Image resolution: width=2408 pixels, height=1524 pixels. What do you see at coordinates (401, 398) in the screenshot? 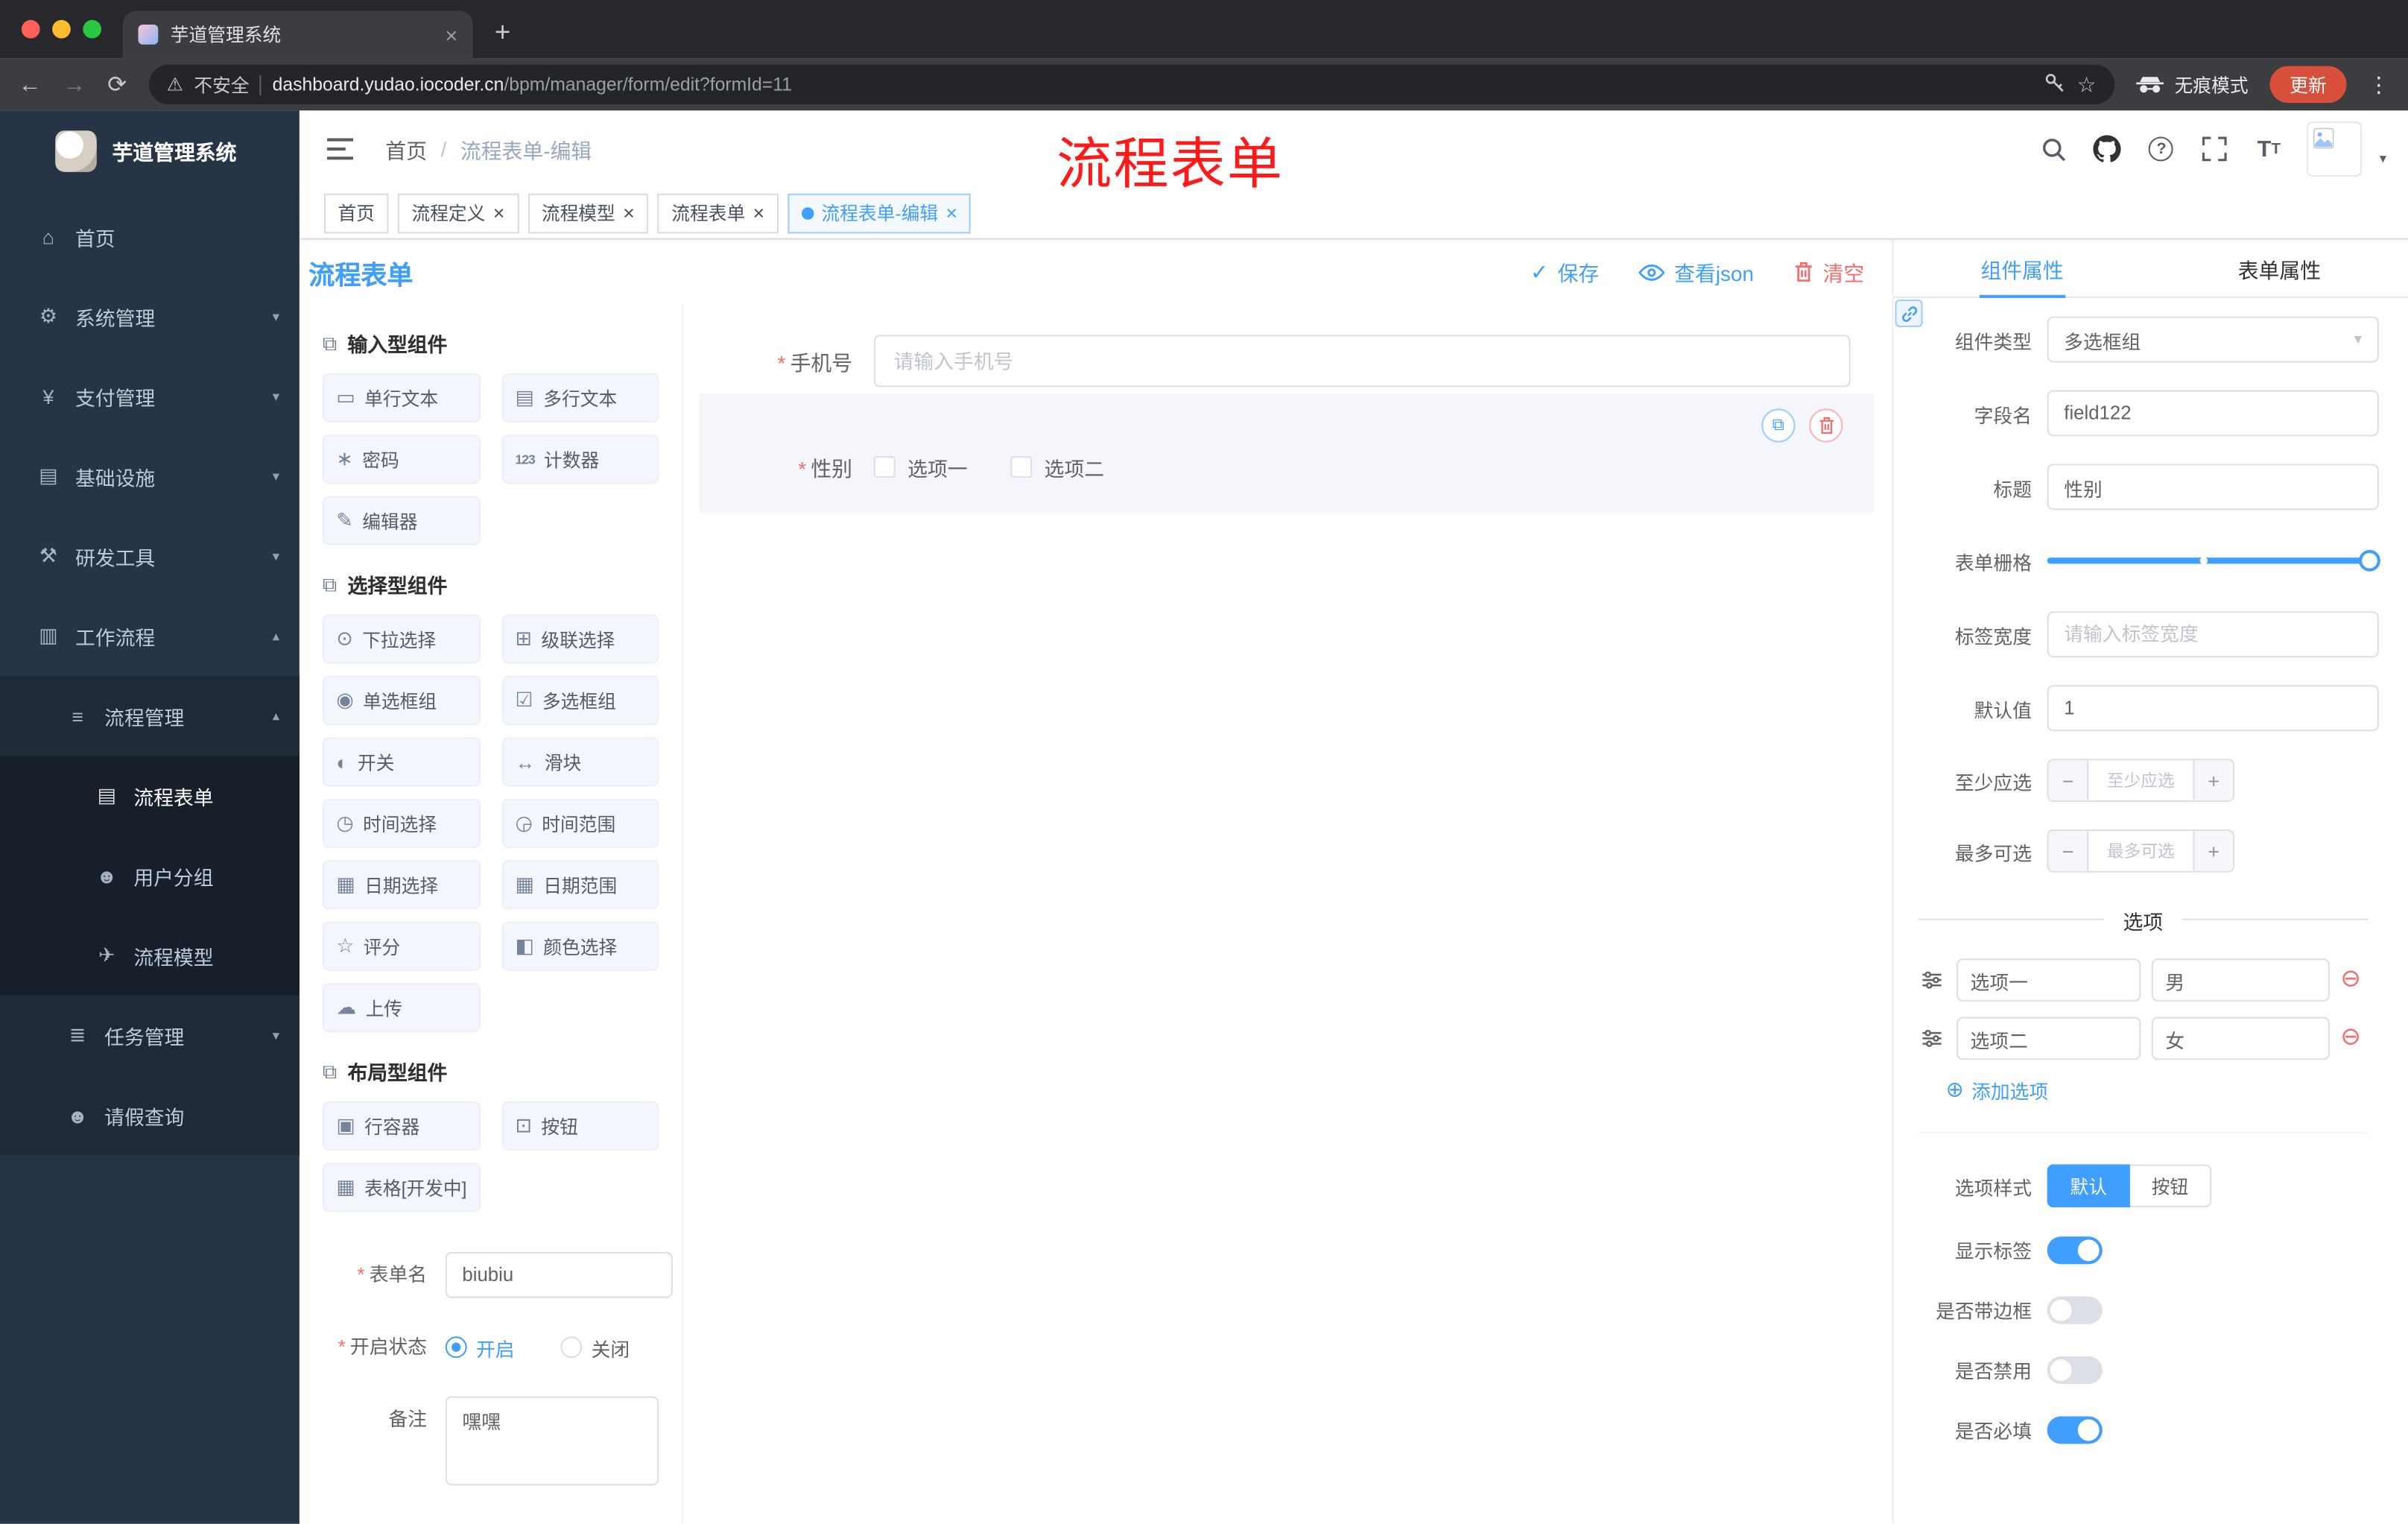
I see `palette-item: ▭ 单行文本` at bounding box center [401, 398].